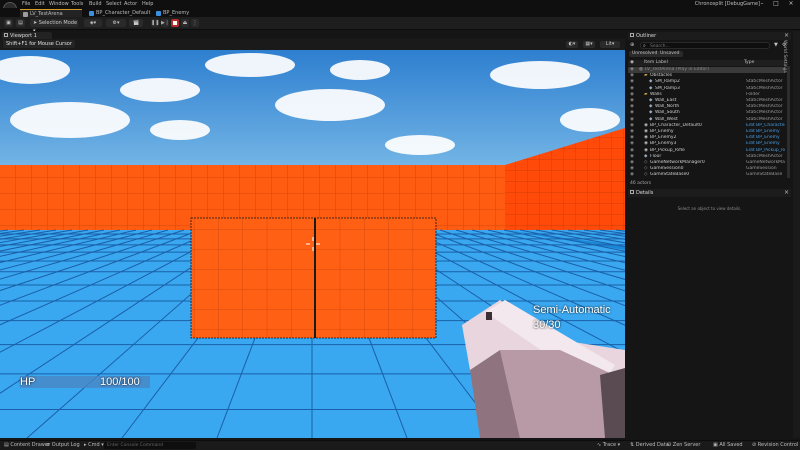 This screenshot has height=450, width=800. I want to click on view-mode-label: Lit, so click(608, 44).